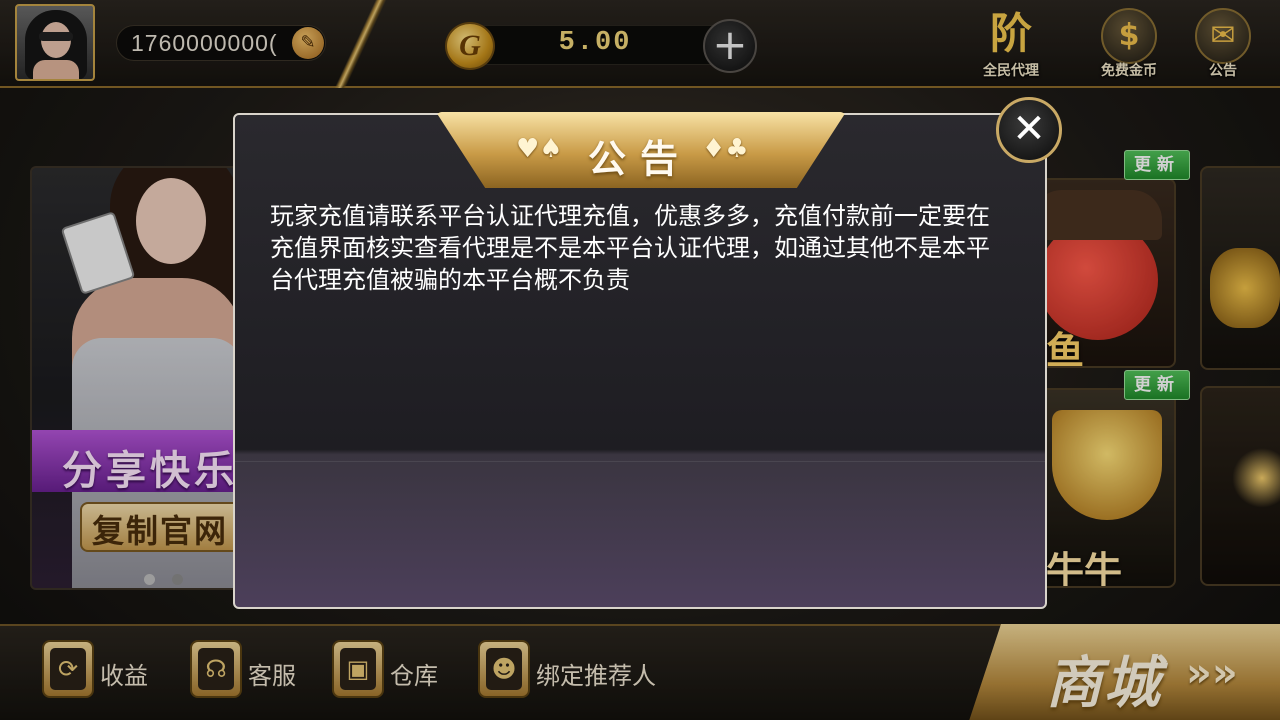 The height and width of the screenshot is (720, 1280). What do you see at coordinates (539, 149) in the screenshot?
I see `card-suits-icon: ♥♠` at bounding box center [539, 149].